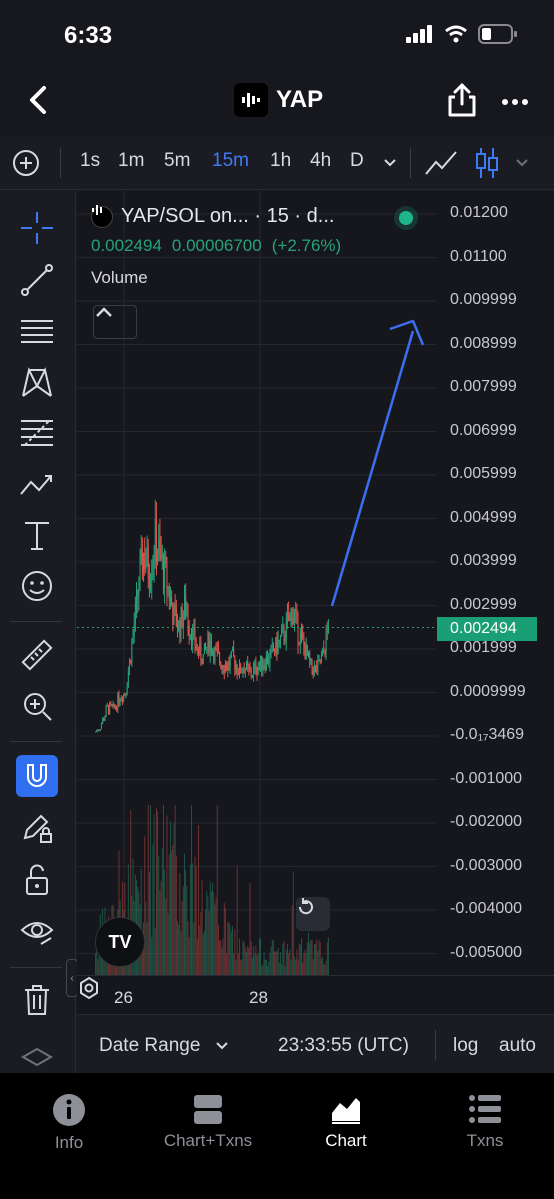 Image resolution: width=554 pixels, height=1199 pixels. What do you see at coordinates (37, 776) in the screenshot?
I see `magnet-mode-toggle` at bounding box center [37, 776].